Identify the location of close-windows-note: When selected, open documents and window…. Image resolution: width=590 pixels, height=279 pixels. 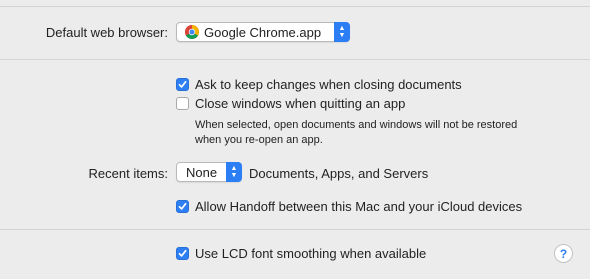
(375, 133).